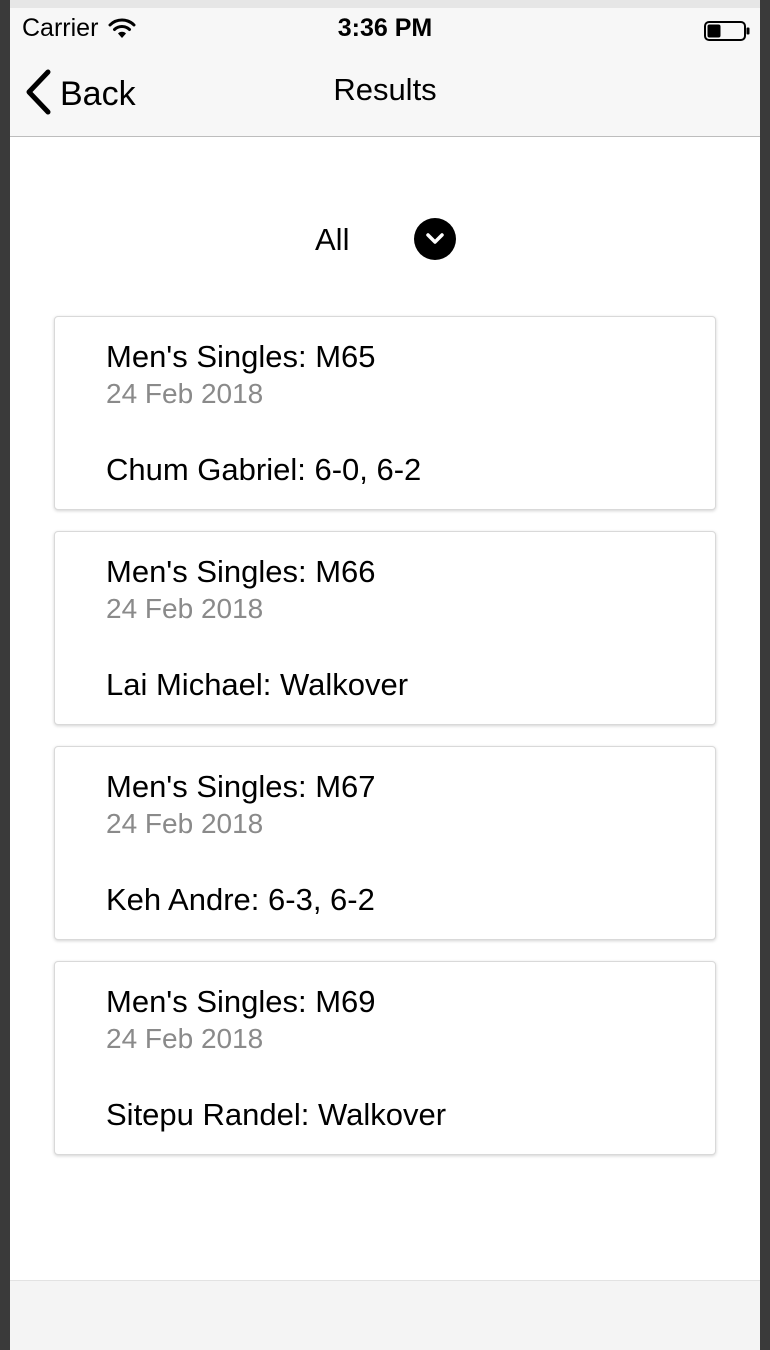 This screenshot has width=770, height=1350. I want to click on status-time: 3:36 PM, so click(385, 28).